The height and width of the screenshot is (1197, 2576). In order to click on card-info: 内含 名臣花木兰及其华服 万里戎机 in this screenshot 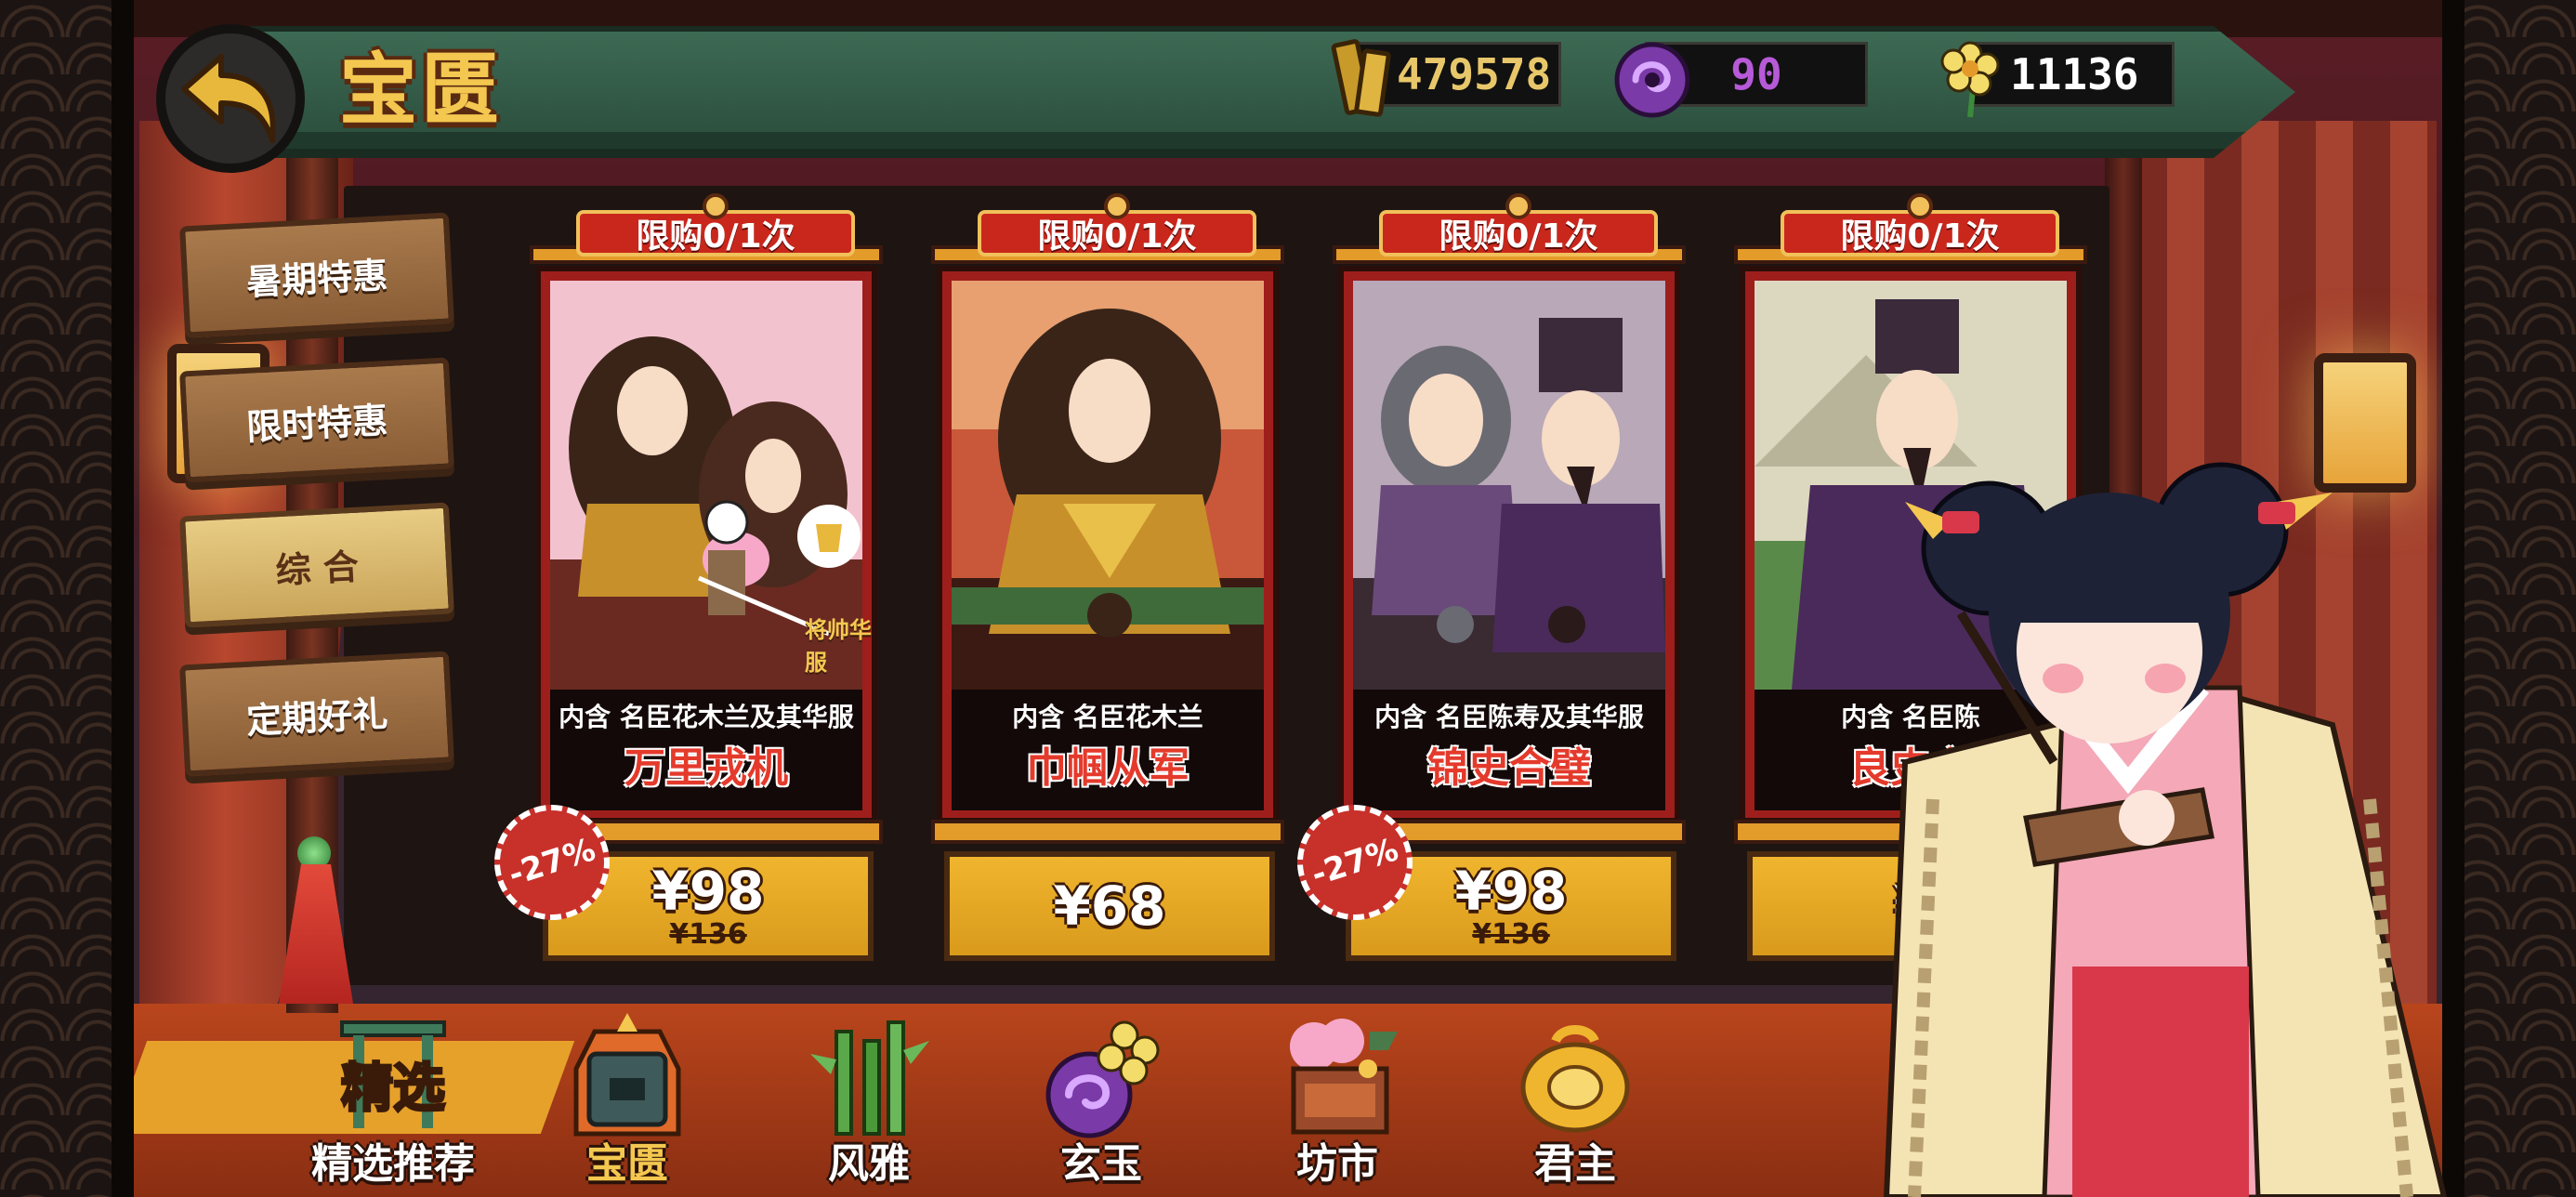, I will do `click(706, 750)`.